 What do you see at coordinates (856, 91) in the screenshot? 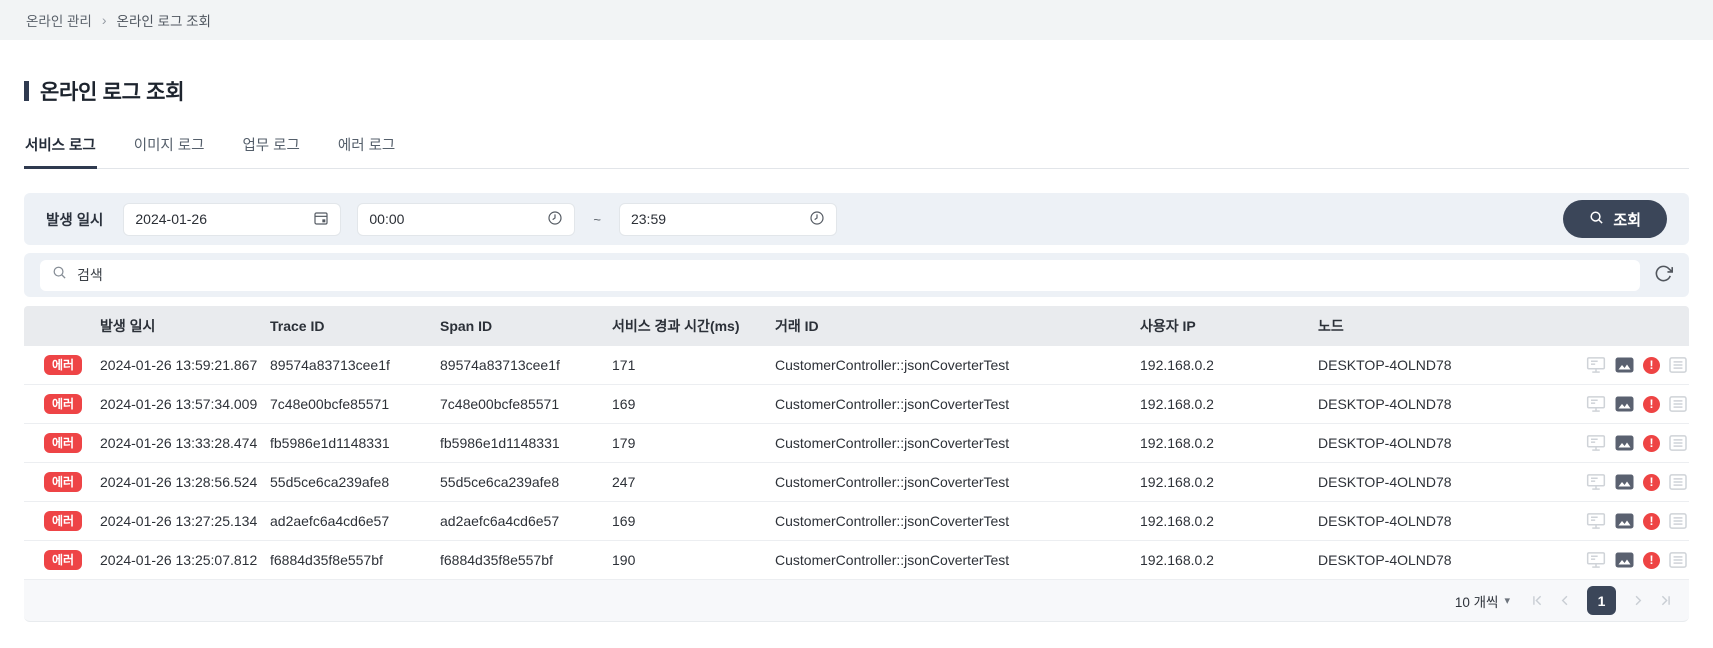
I see `title-row: 온라인 로그 조회` at bounding box center [856, 91].